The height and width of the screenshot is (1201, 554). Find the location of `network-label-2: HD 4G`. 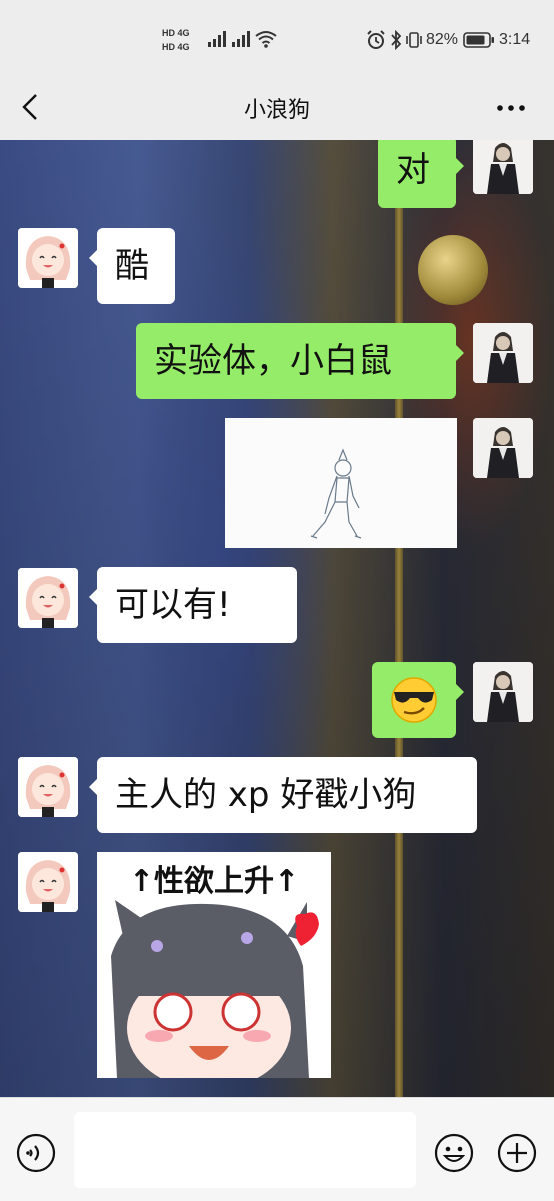

network-label-2: HD 4G is located at coordinates (176, 47).